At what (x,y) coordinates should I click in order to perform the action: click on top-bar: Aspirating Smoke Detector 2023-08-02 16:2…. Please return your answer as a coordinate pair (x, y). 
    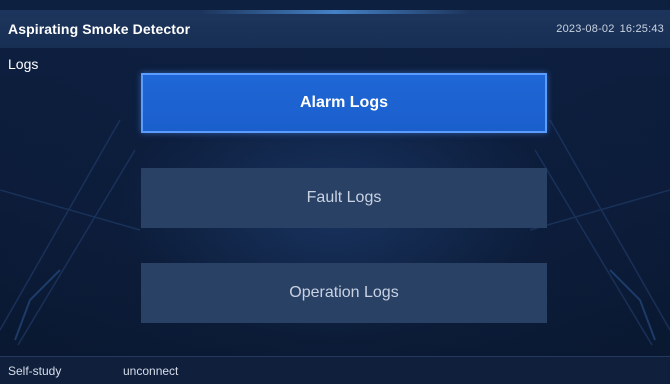
    Looking at the image, I should click on (335, 29).